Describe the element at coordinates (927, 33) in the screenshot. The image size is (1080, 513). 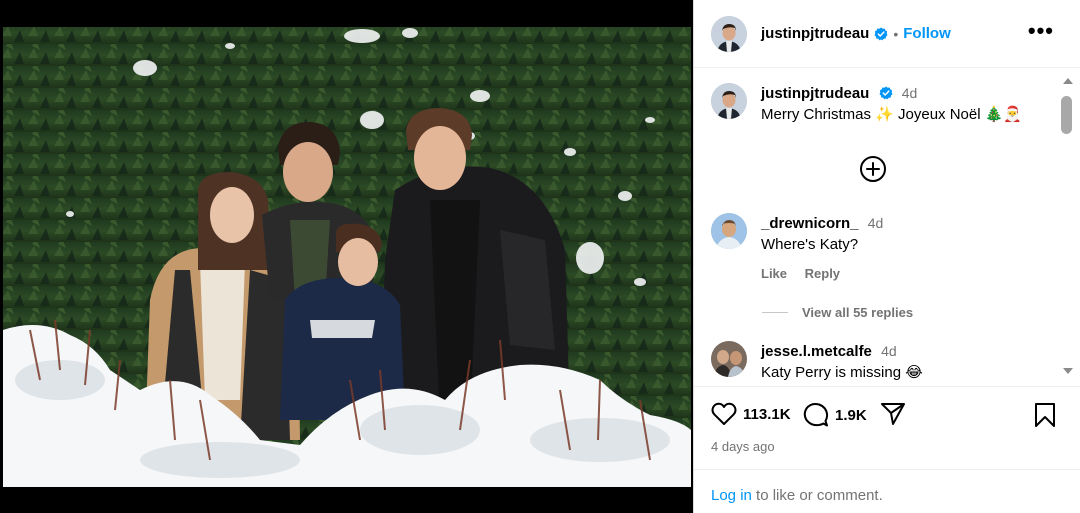
I see `follow-button: Follow` at that location.